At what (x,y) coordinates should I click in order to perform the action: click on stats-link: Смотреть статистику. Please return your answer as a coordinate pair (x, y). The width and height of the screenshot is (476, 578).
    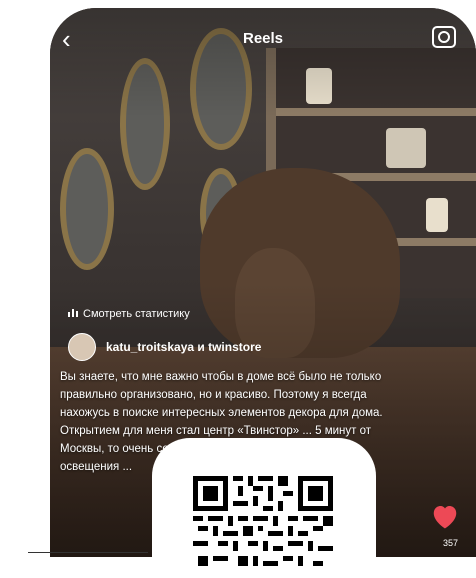
    Looking at the image, I should click on (129, 314).